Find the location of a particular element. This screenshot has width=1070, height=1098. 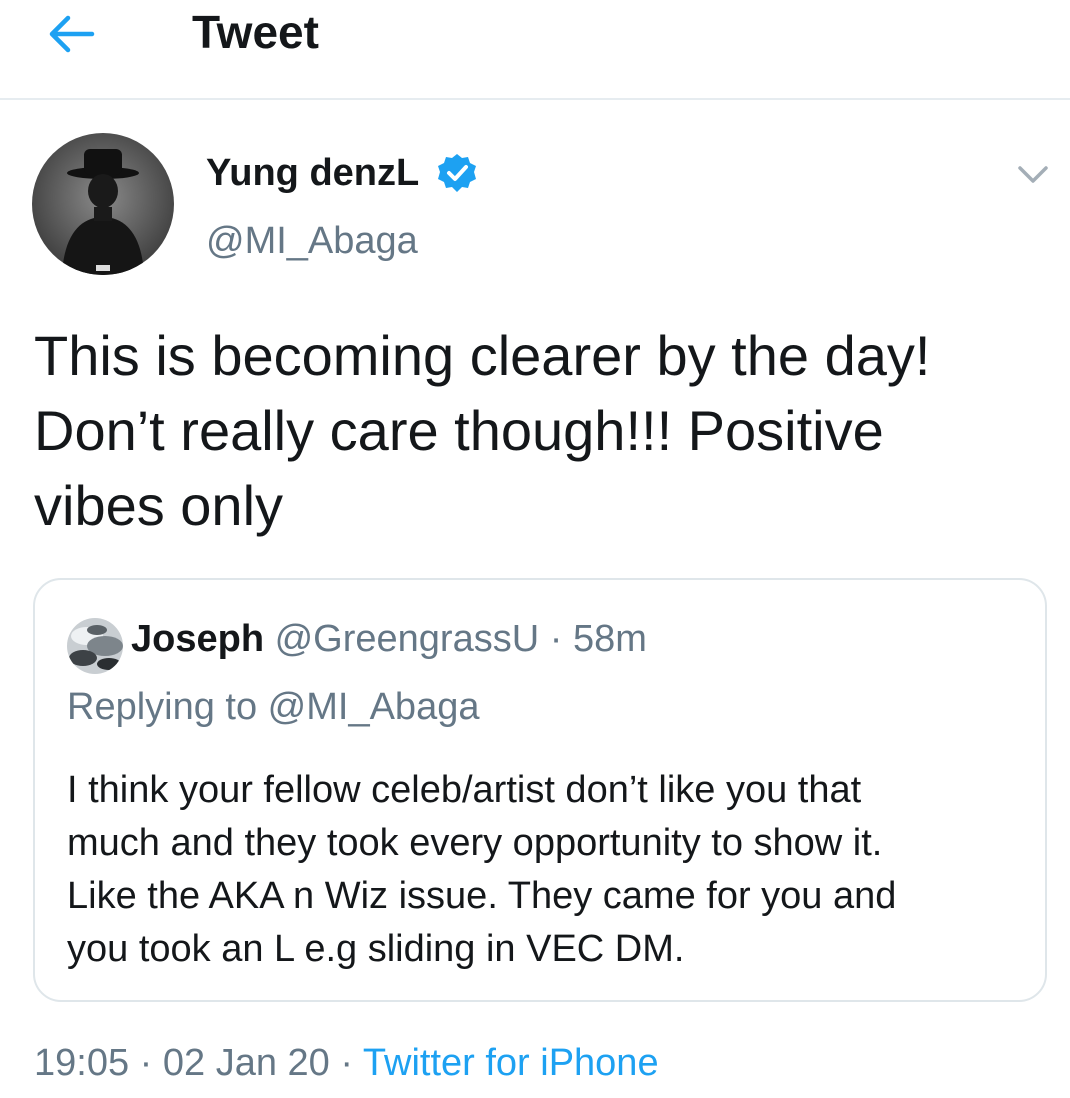

quoted-avatar is located at coordinates (95, 646).